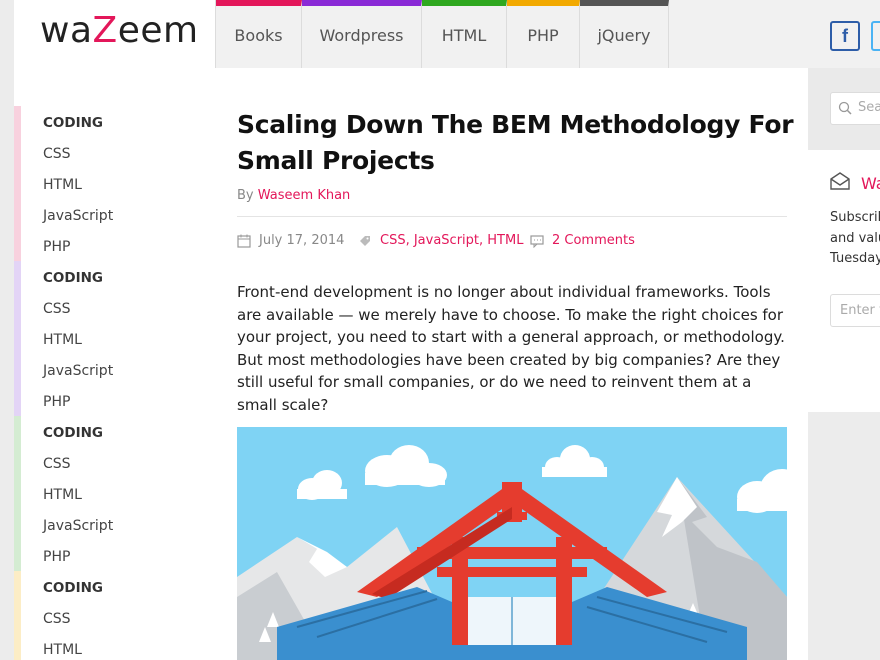 The height and width of the screenshot is (660, 880). I want to click on post-comments: 2 Comments, so click(582, 240).